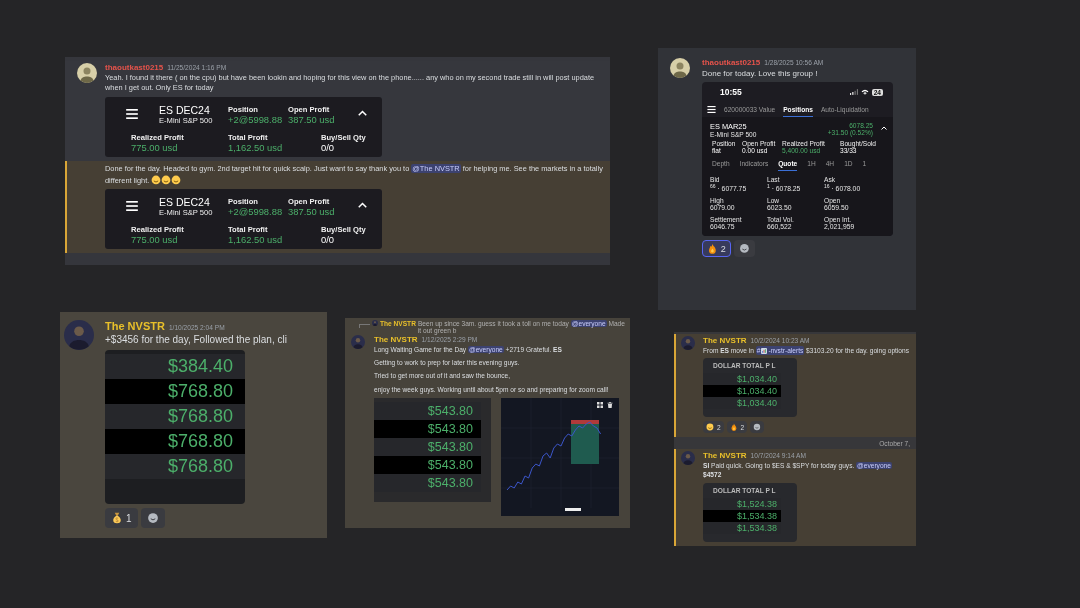 The height and width of the screenshot is (608, 1080). What do you see at coordinates (573, 509) in the screenshot?
I see `time-marker` at bounding box center [573, 509].